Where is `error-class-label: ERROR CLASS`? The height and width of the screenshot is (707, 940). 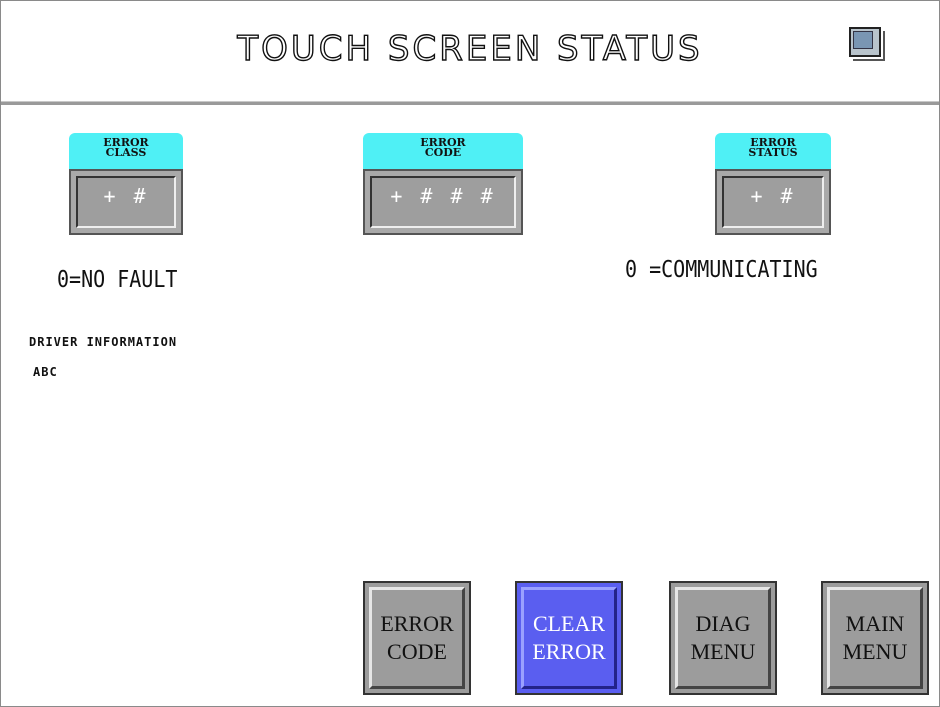
error-class-label: ERROR CLASS is located at coordinates (126, 151).